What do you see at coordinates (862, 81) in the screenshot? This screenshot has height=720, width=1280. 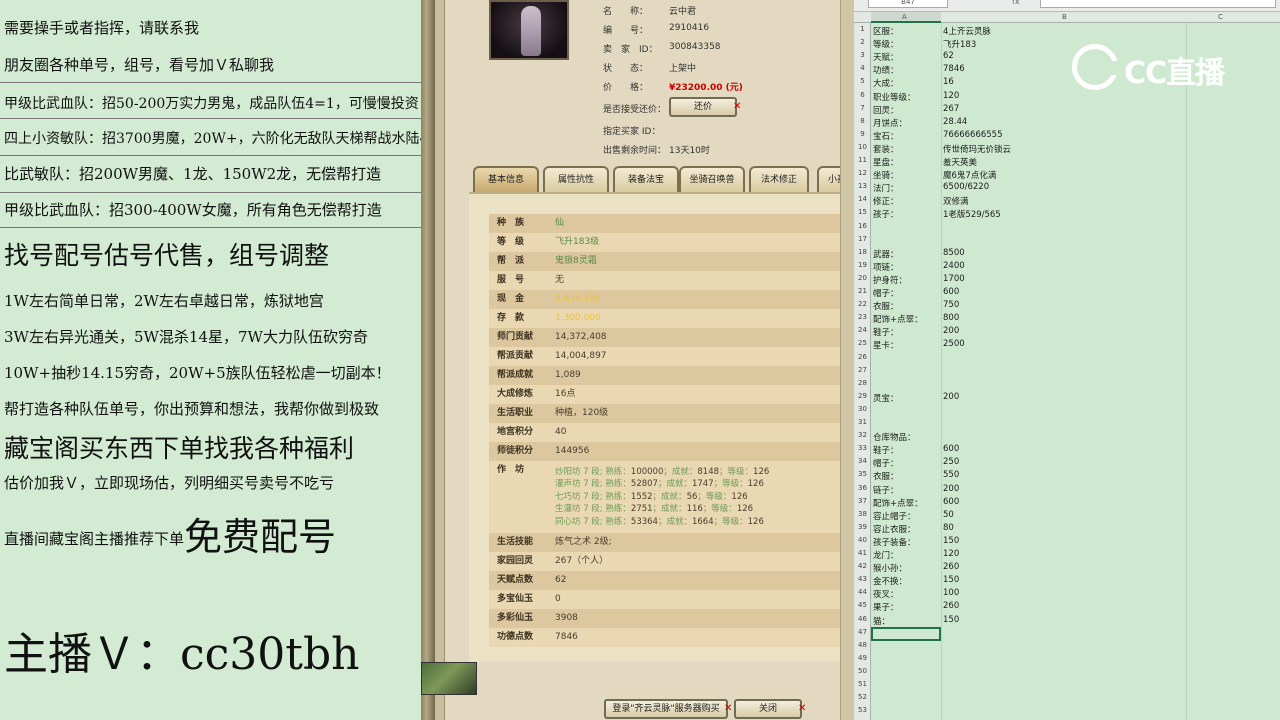 I see `row-number: 5` at bounding box center [862, 81].